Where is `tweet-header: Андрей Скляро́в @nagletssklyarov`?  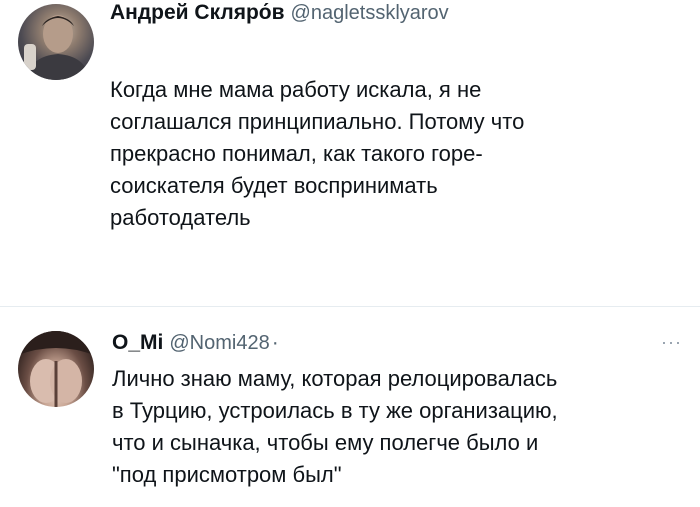
tweet-header: Андрей Скляро́в @nagletssklyarov is located at coordinates (279, 13).